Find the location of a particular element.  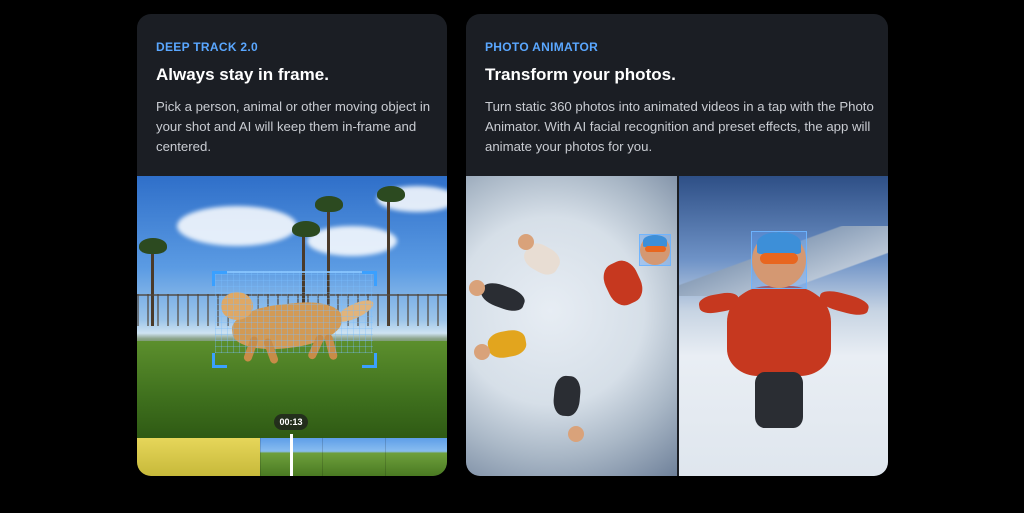

video-timestamp: 00:13 is located at coordinates (291, 422).